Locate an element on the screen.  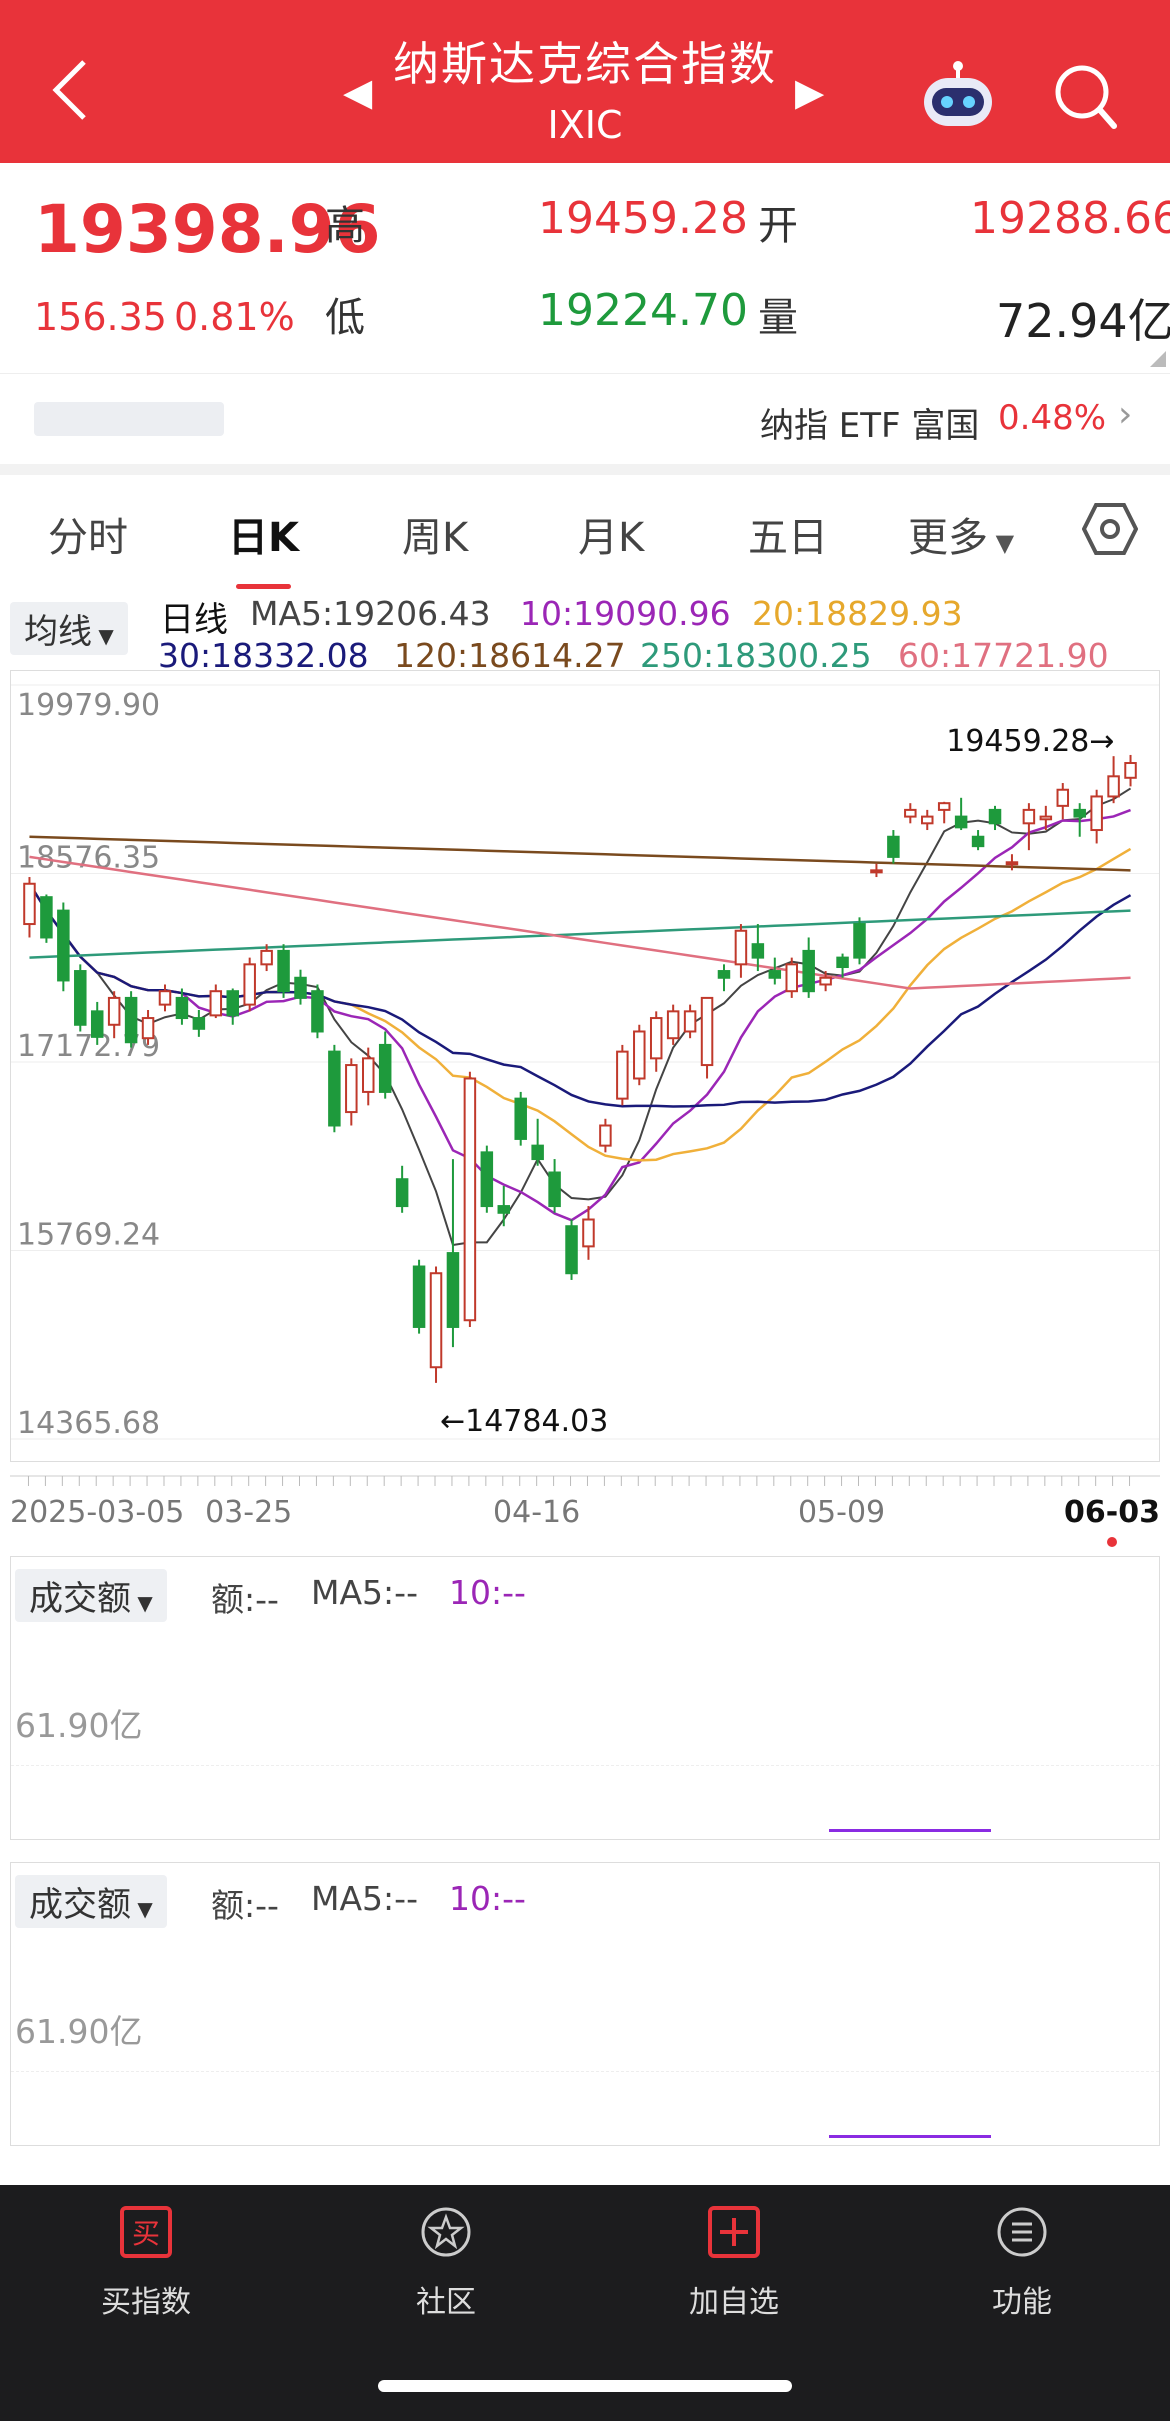
tab-five-day: 五日 is located at coordinates (788, 534).